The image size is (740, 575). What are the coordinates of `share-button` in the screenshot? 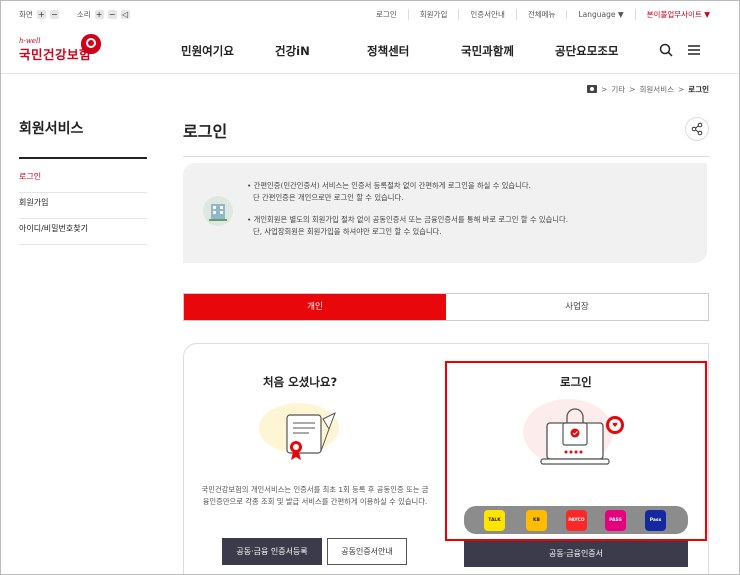 It's located at (697, 129).